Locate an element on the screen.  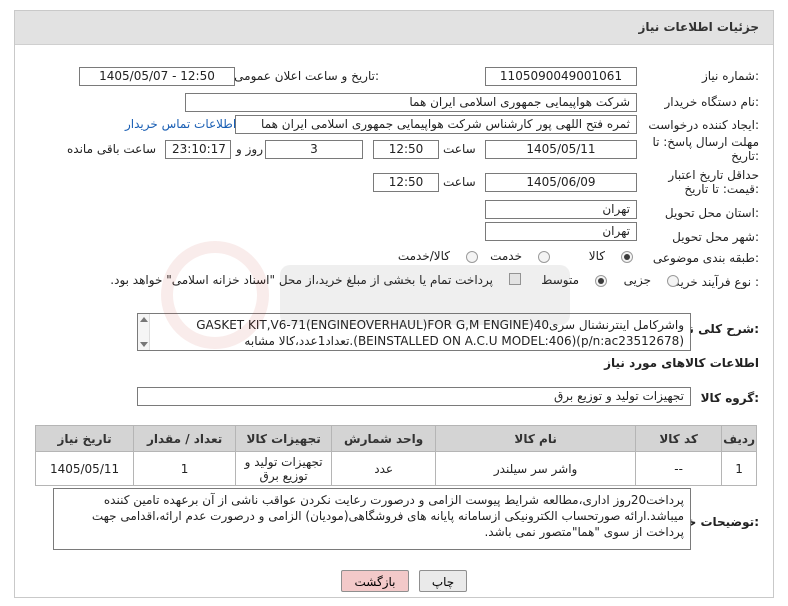
remaining-label: ساعت باقی مانده is located at coordinates (112, 149).